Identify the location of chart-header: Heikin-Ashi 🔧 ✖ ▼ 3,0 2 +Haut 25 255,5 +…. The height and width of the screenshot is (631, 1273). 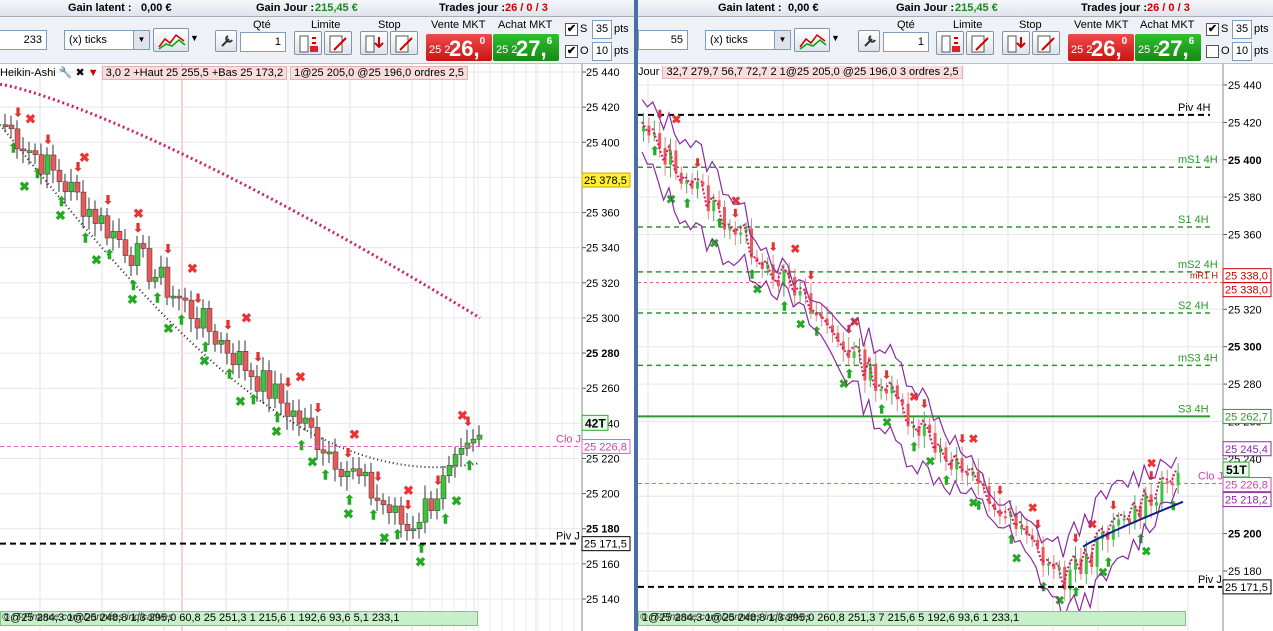
(250, 73).